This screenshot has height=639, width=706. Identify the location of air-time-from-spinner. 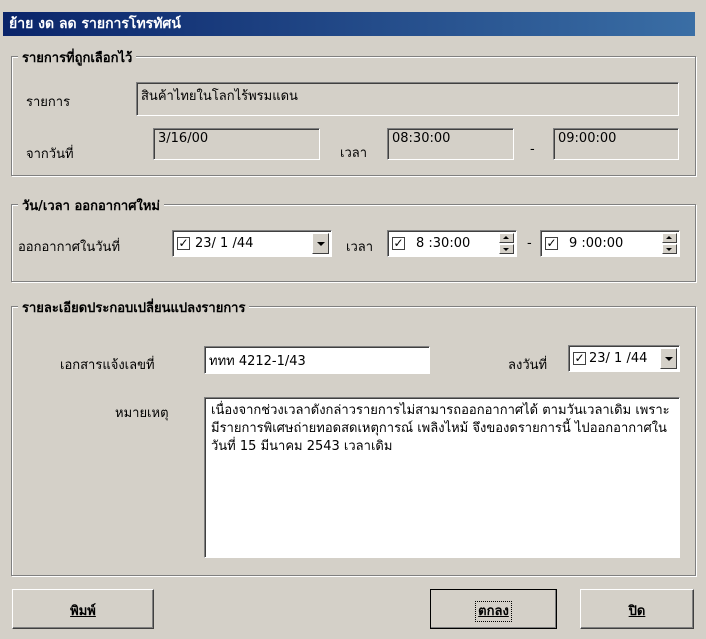
(506, 243).